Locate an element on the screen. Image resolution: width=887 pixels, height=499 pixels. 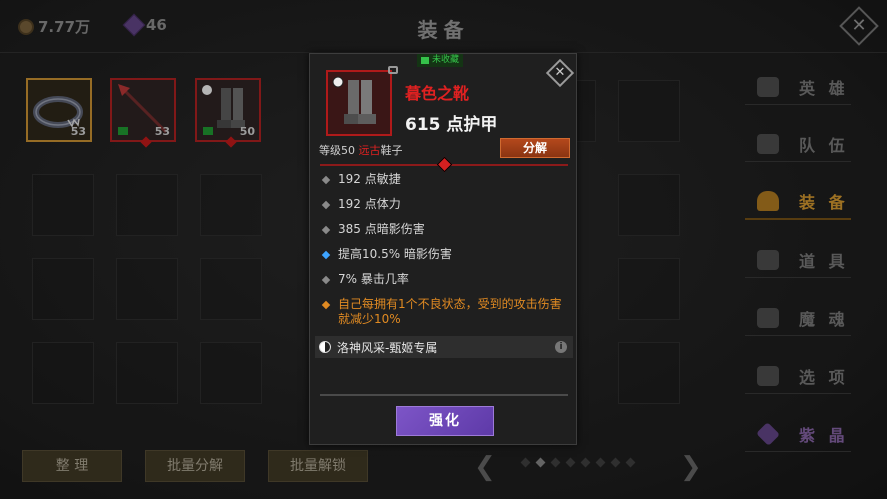
stat-line: 385 点暗影伤害 is located at coordinates (445, 229).